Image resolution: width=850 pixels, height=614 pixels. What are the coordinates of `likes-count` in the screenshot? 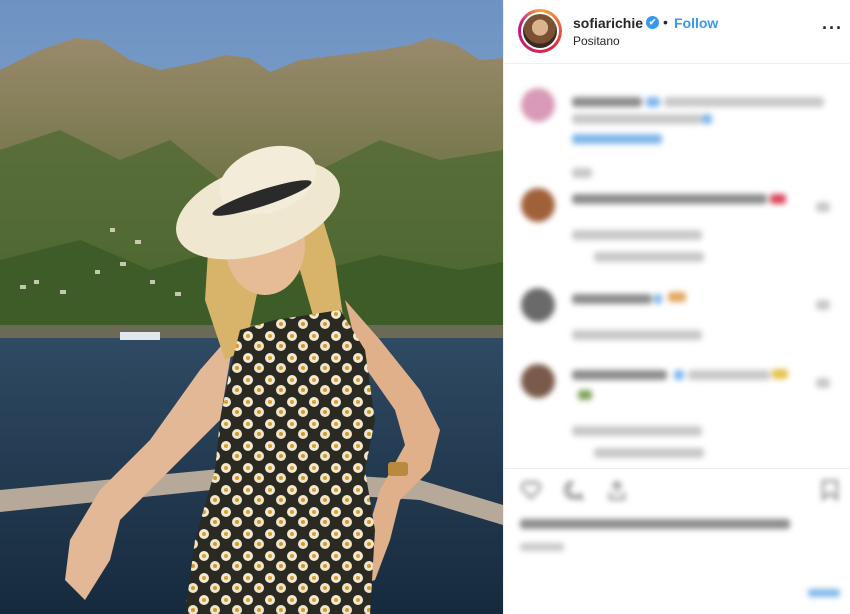 It's located at (655, 524).